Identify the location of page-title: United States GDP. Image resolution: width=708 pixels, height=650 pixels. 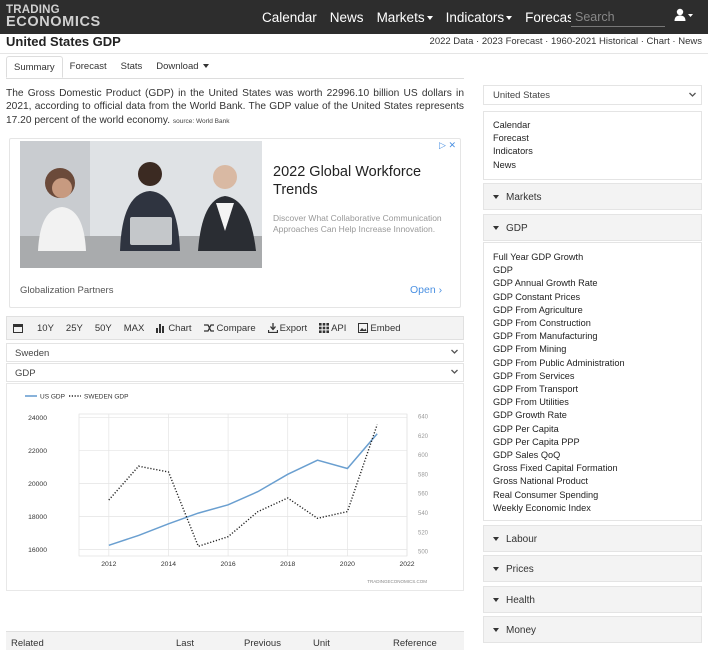
(63, 41).